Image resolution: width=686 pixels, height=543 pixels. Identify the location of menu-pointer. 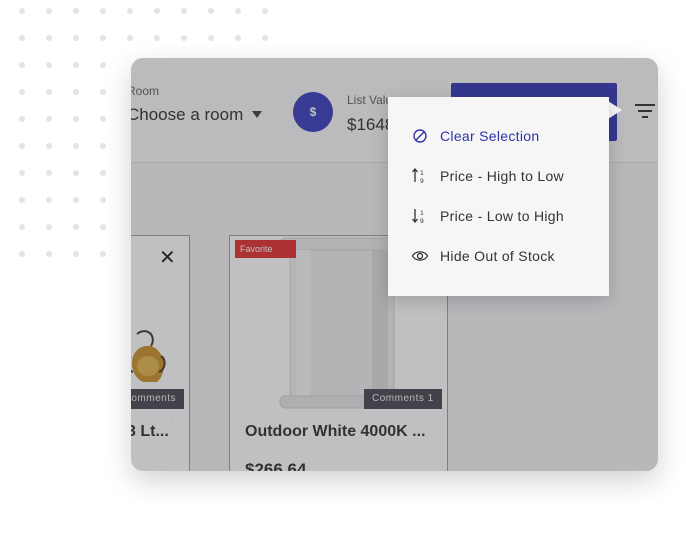
(615, 110).